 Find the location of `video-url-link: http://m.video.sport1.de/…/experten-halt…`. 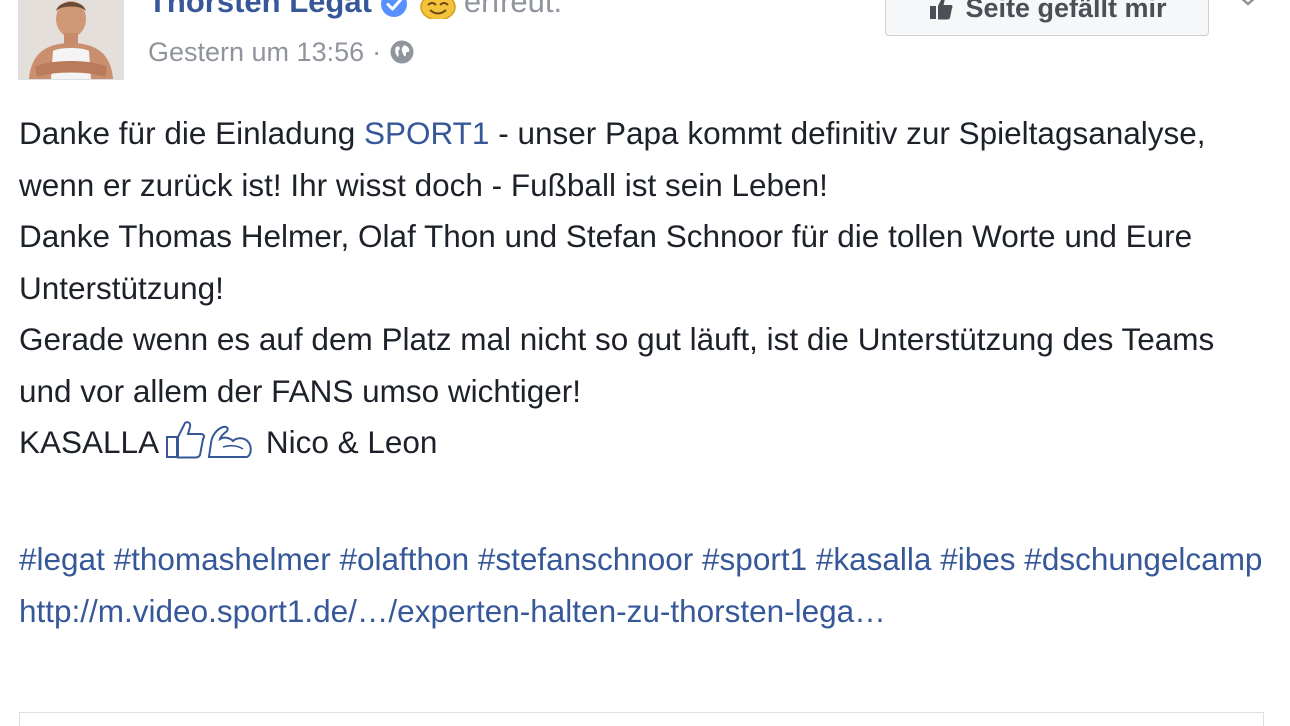

video-url-link: http://m.video.sport1.de/…/experten-halt… is located at coordinates (452, 611).